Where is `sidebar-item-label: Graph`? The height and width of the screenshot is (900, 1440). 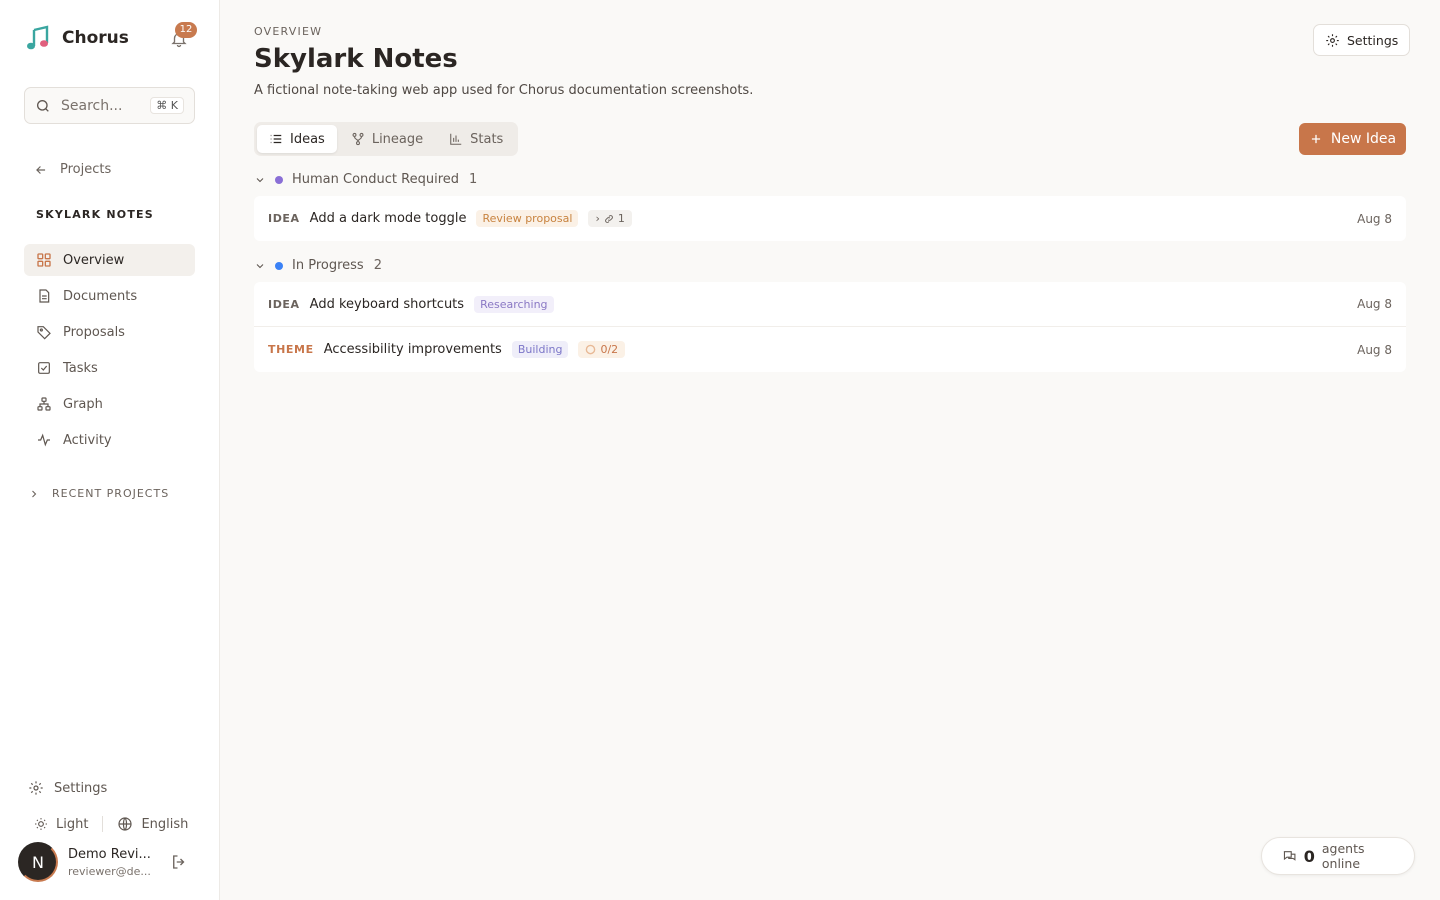 sidebar-item-label: Graph is located at coordinates (83, 404).